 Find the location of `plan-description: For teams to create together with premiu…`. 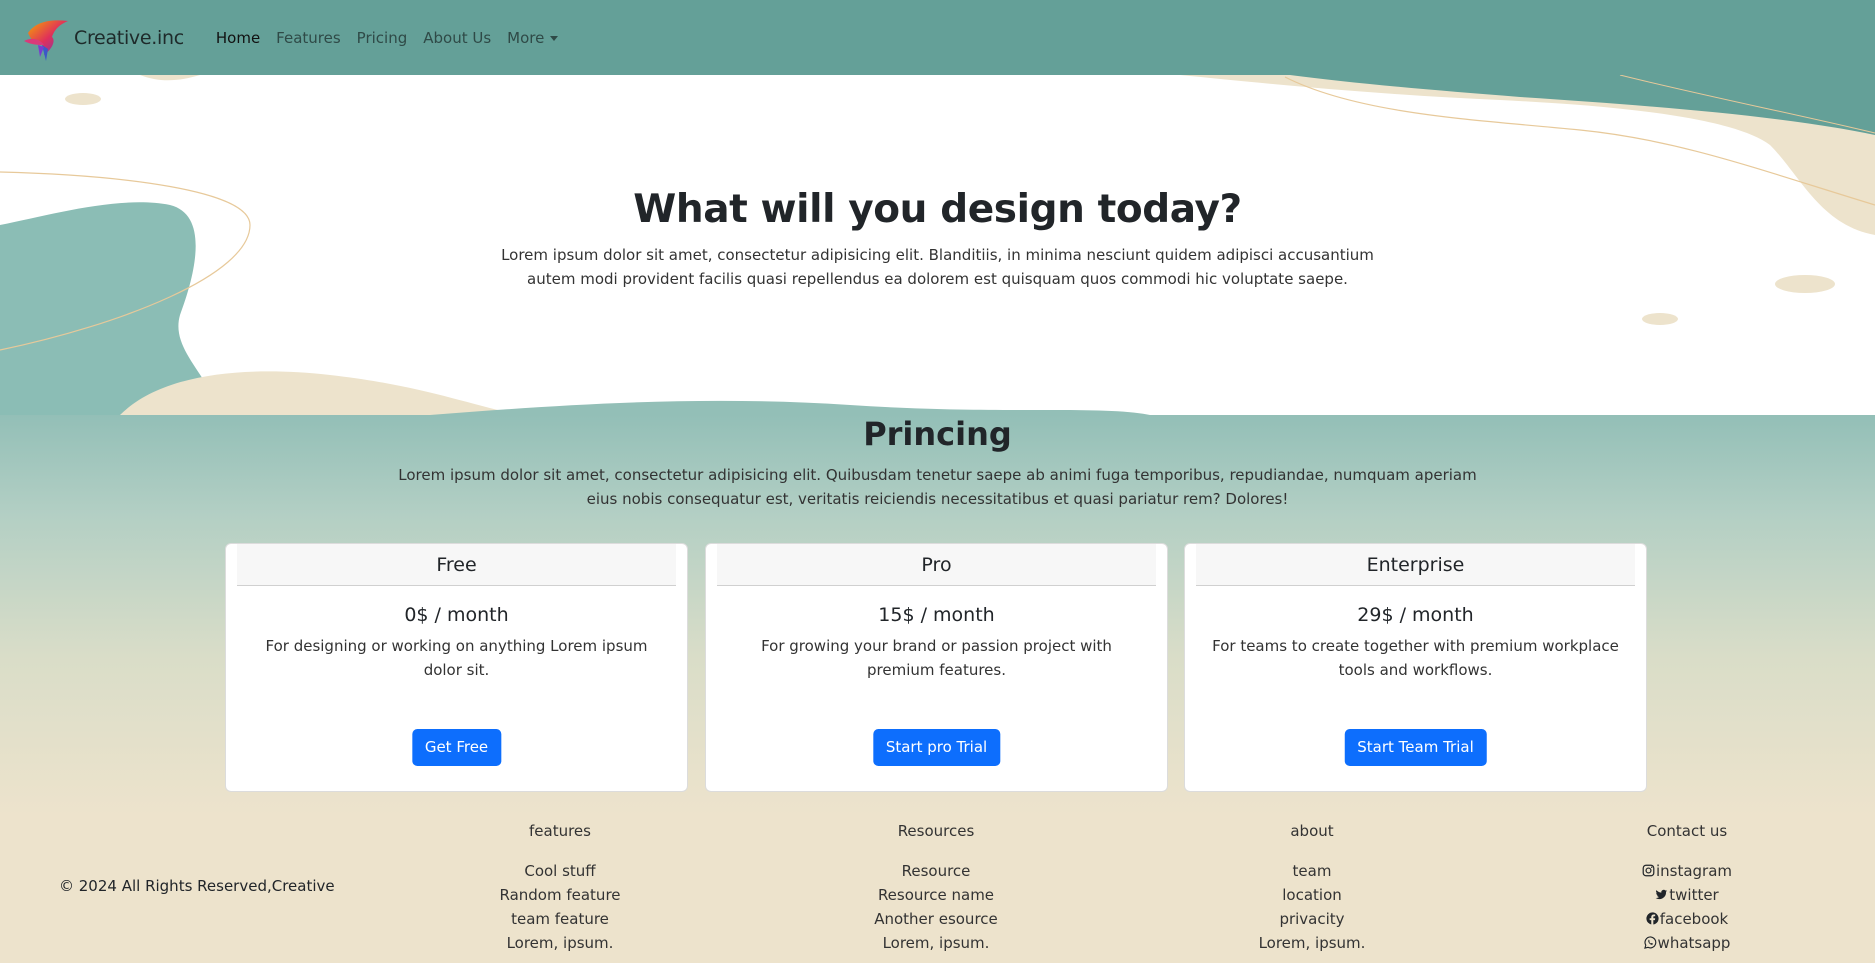

plan-description: For teams to create together with premiu… is located at coordinates (1415, 658).